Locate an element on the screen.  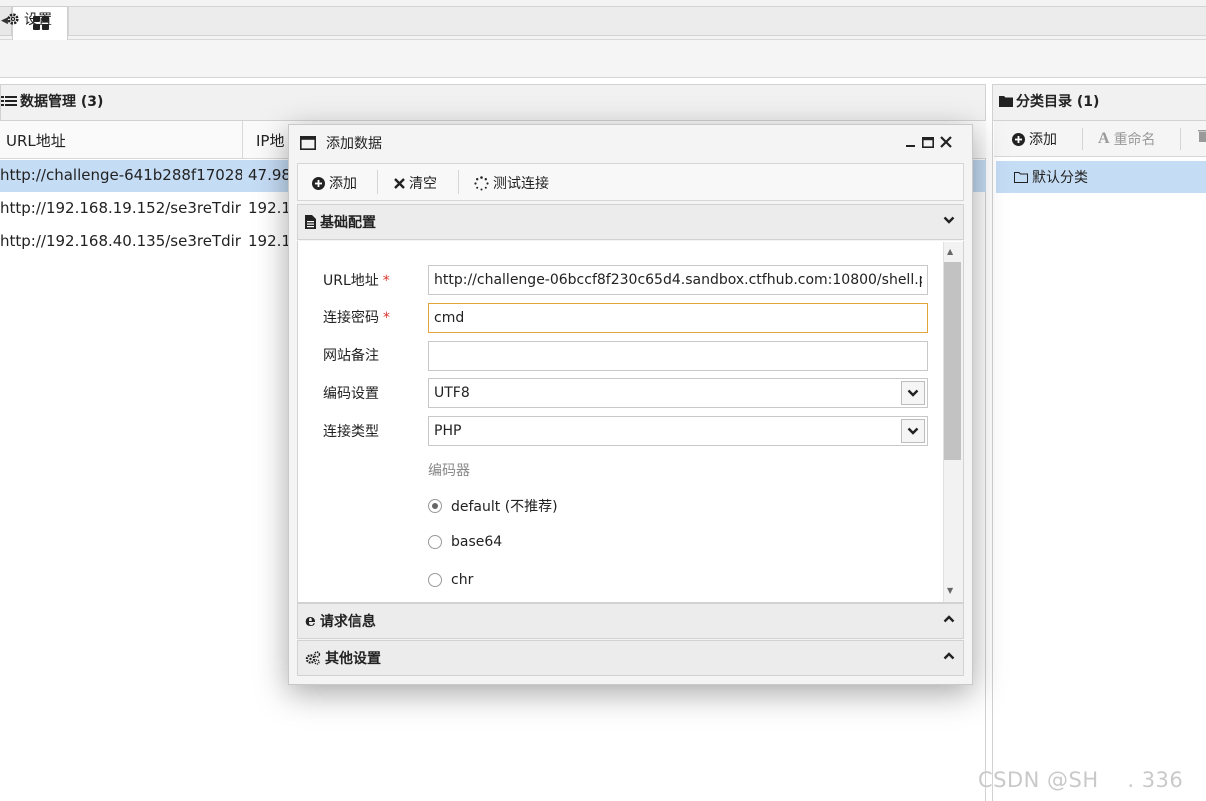
url-label-text: URL地址 is located at coordinates (351, 281).